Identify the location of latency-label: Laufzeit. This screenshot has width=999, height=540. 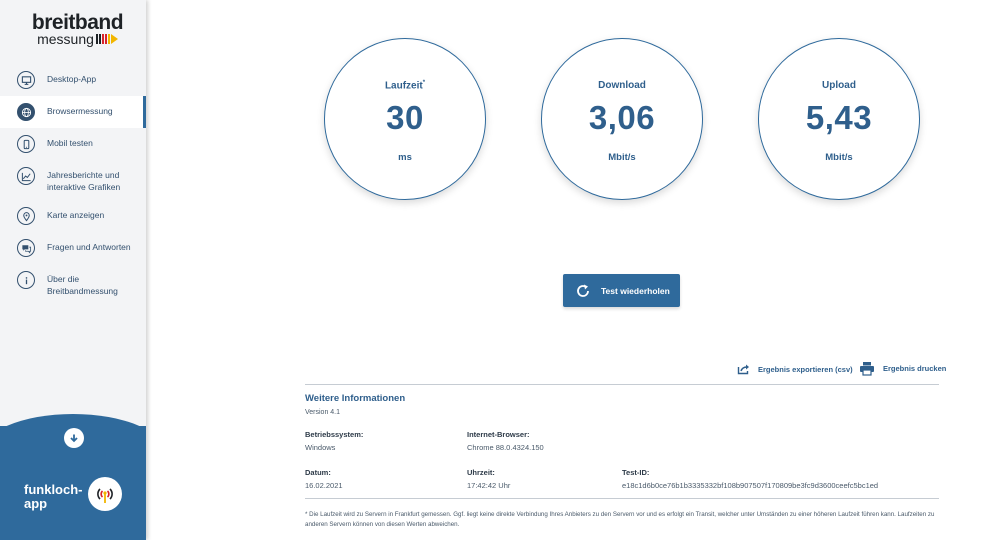
(403, 86).